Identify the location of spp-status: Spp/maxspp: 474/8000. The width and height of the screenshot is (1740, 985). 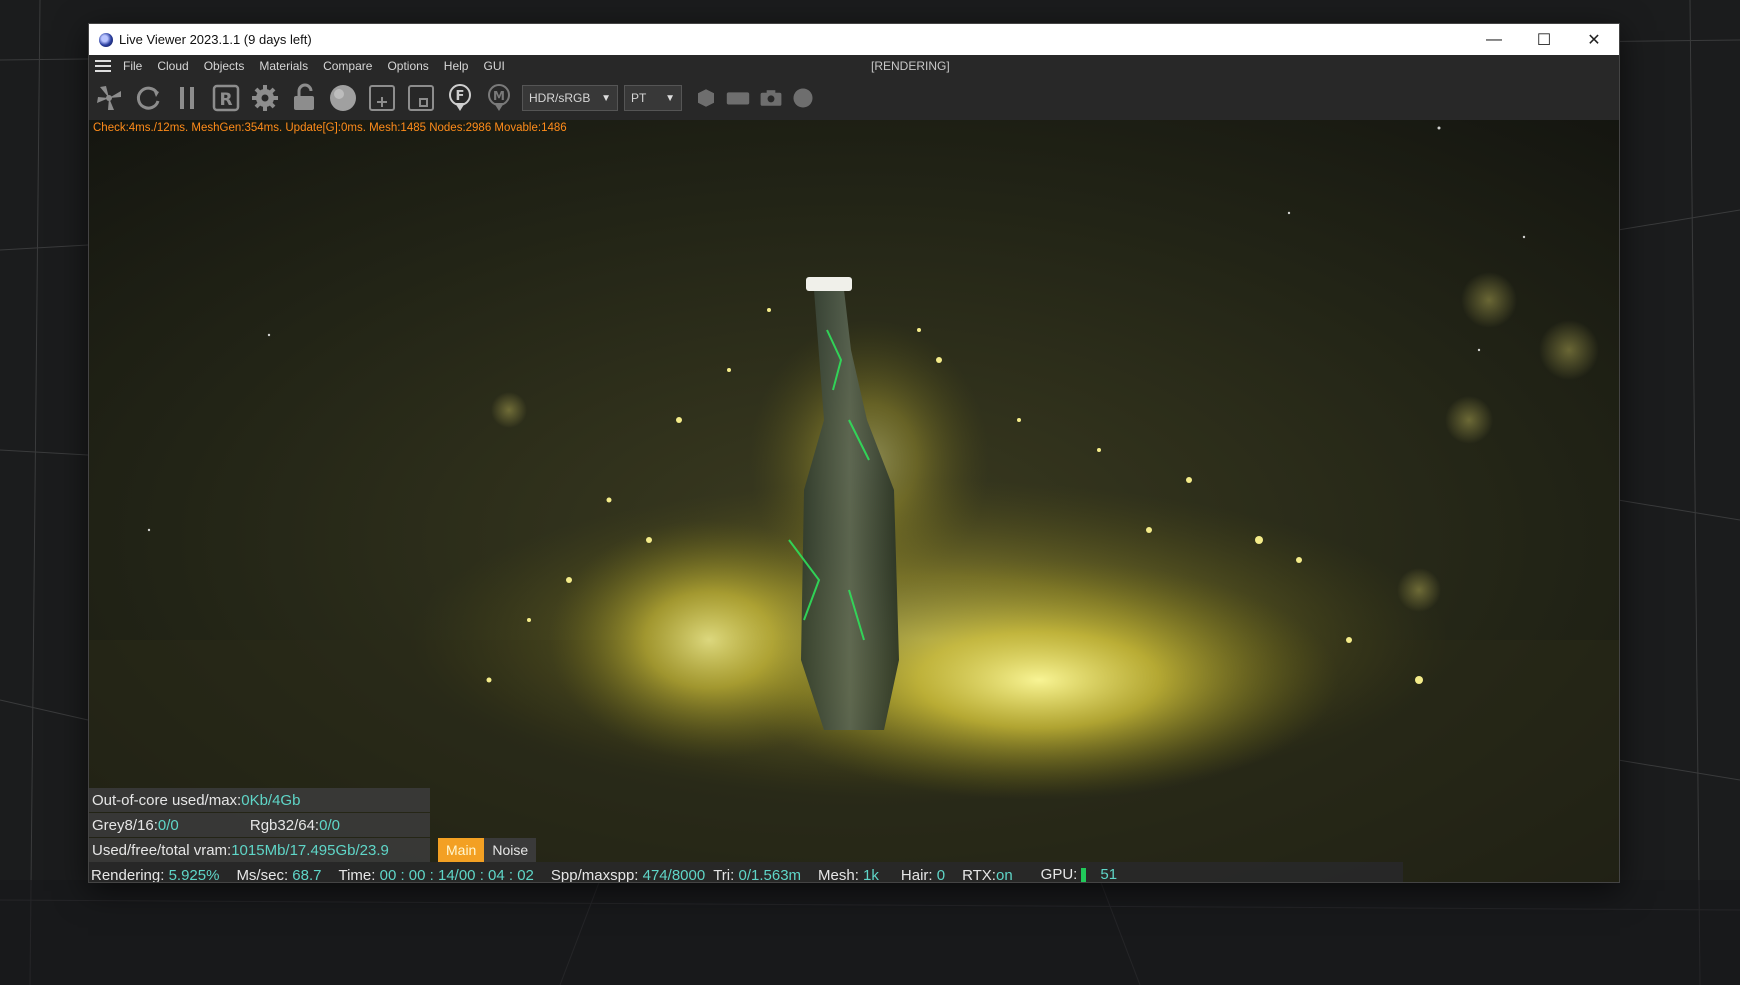
(628, 875).